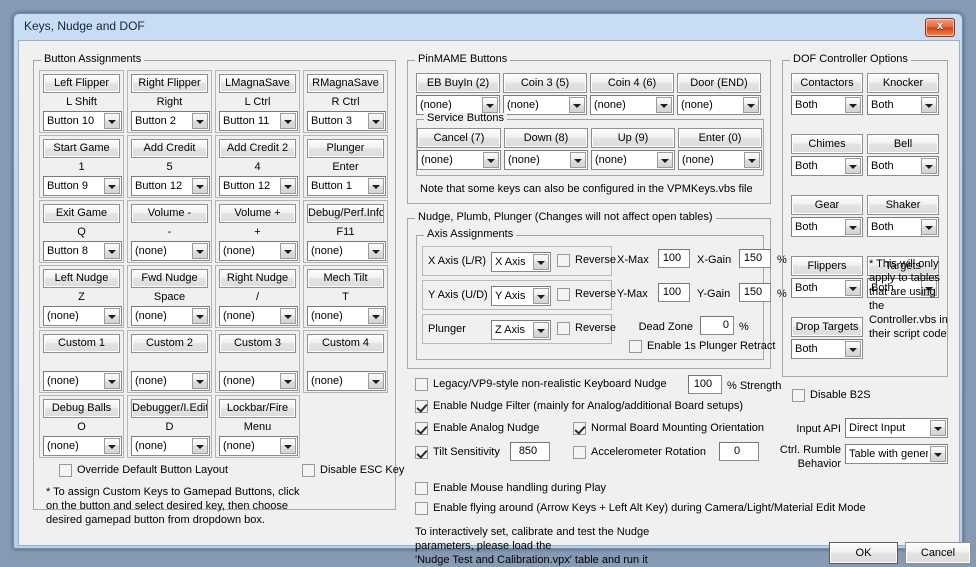  What do you see at coordinates (345, 213) in the screenshot?
I see `assign-key-button: Debug/Perf.Info` at bounding box center [345, 213].